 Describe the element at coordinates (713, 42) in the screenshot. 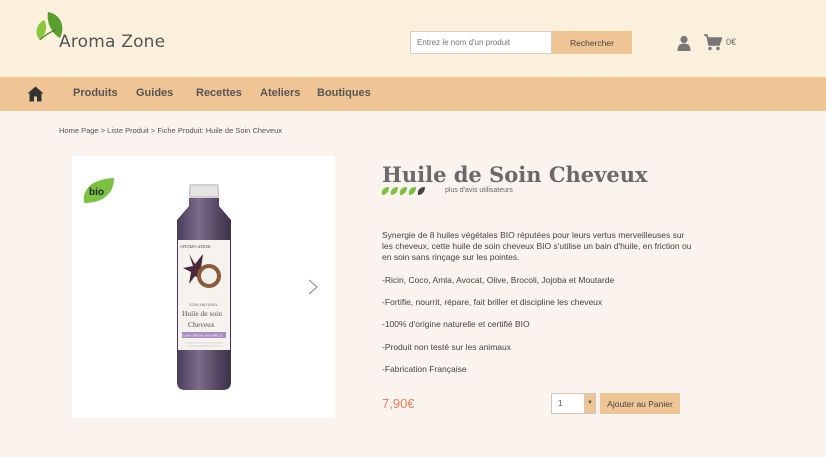

I see `cart-icon` at that location.